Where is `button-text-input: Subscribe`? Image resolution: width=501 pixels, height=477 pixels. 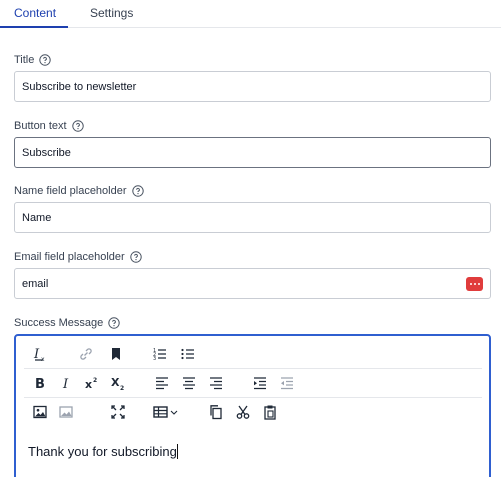 button-text-input: Subscribe is located at coordinates (252, 152).